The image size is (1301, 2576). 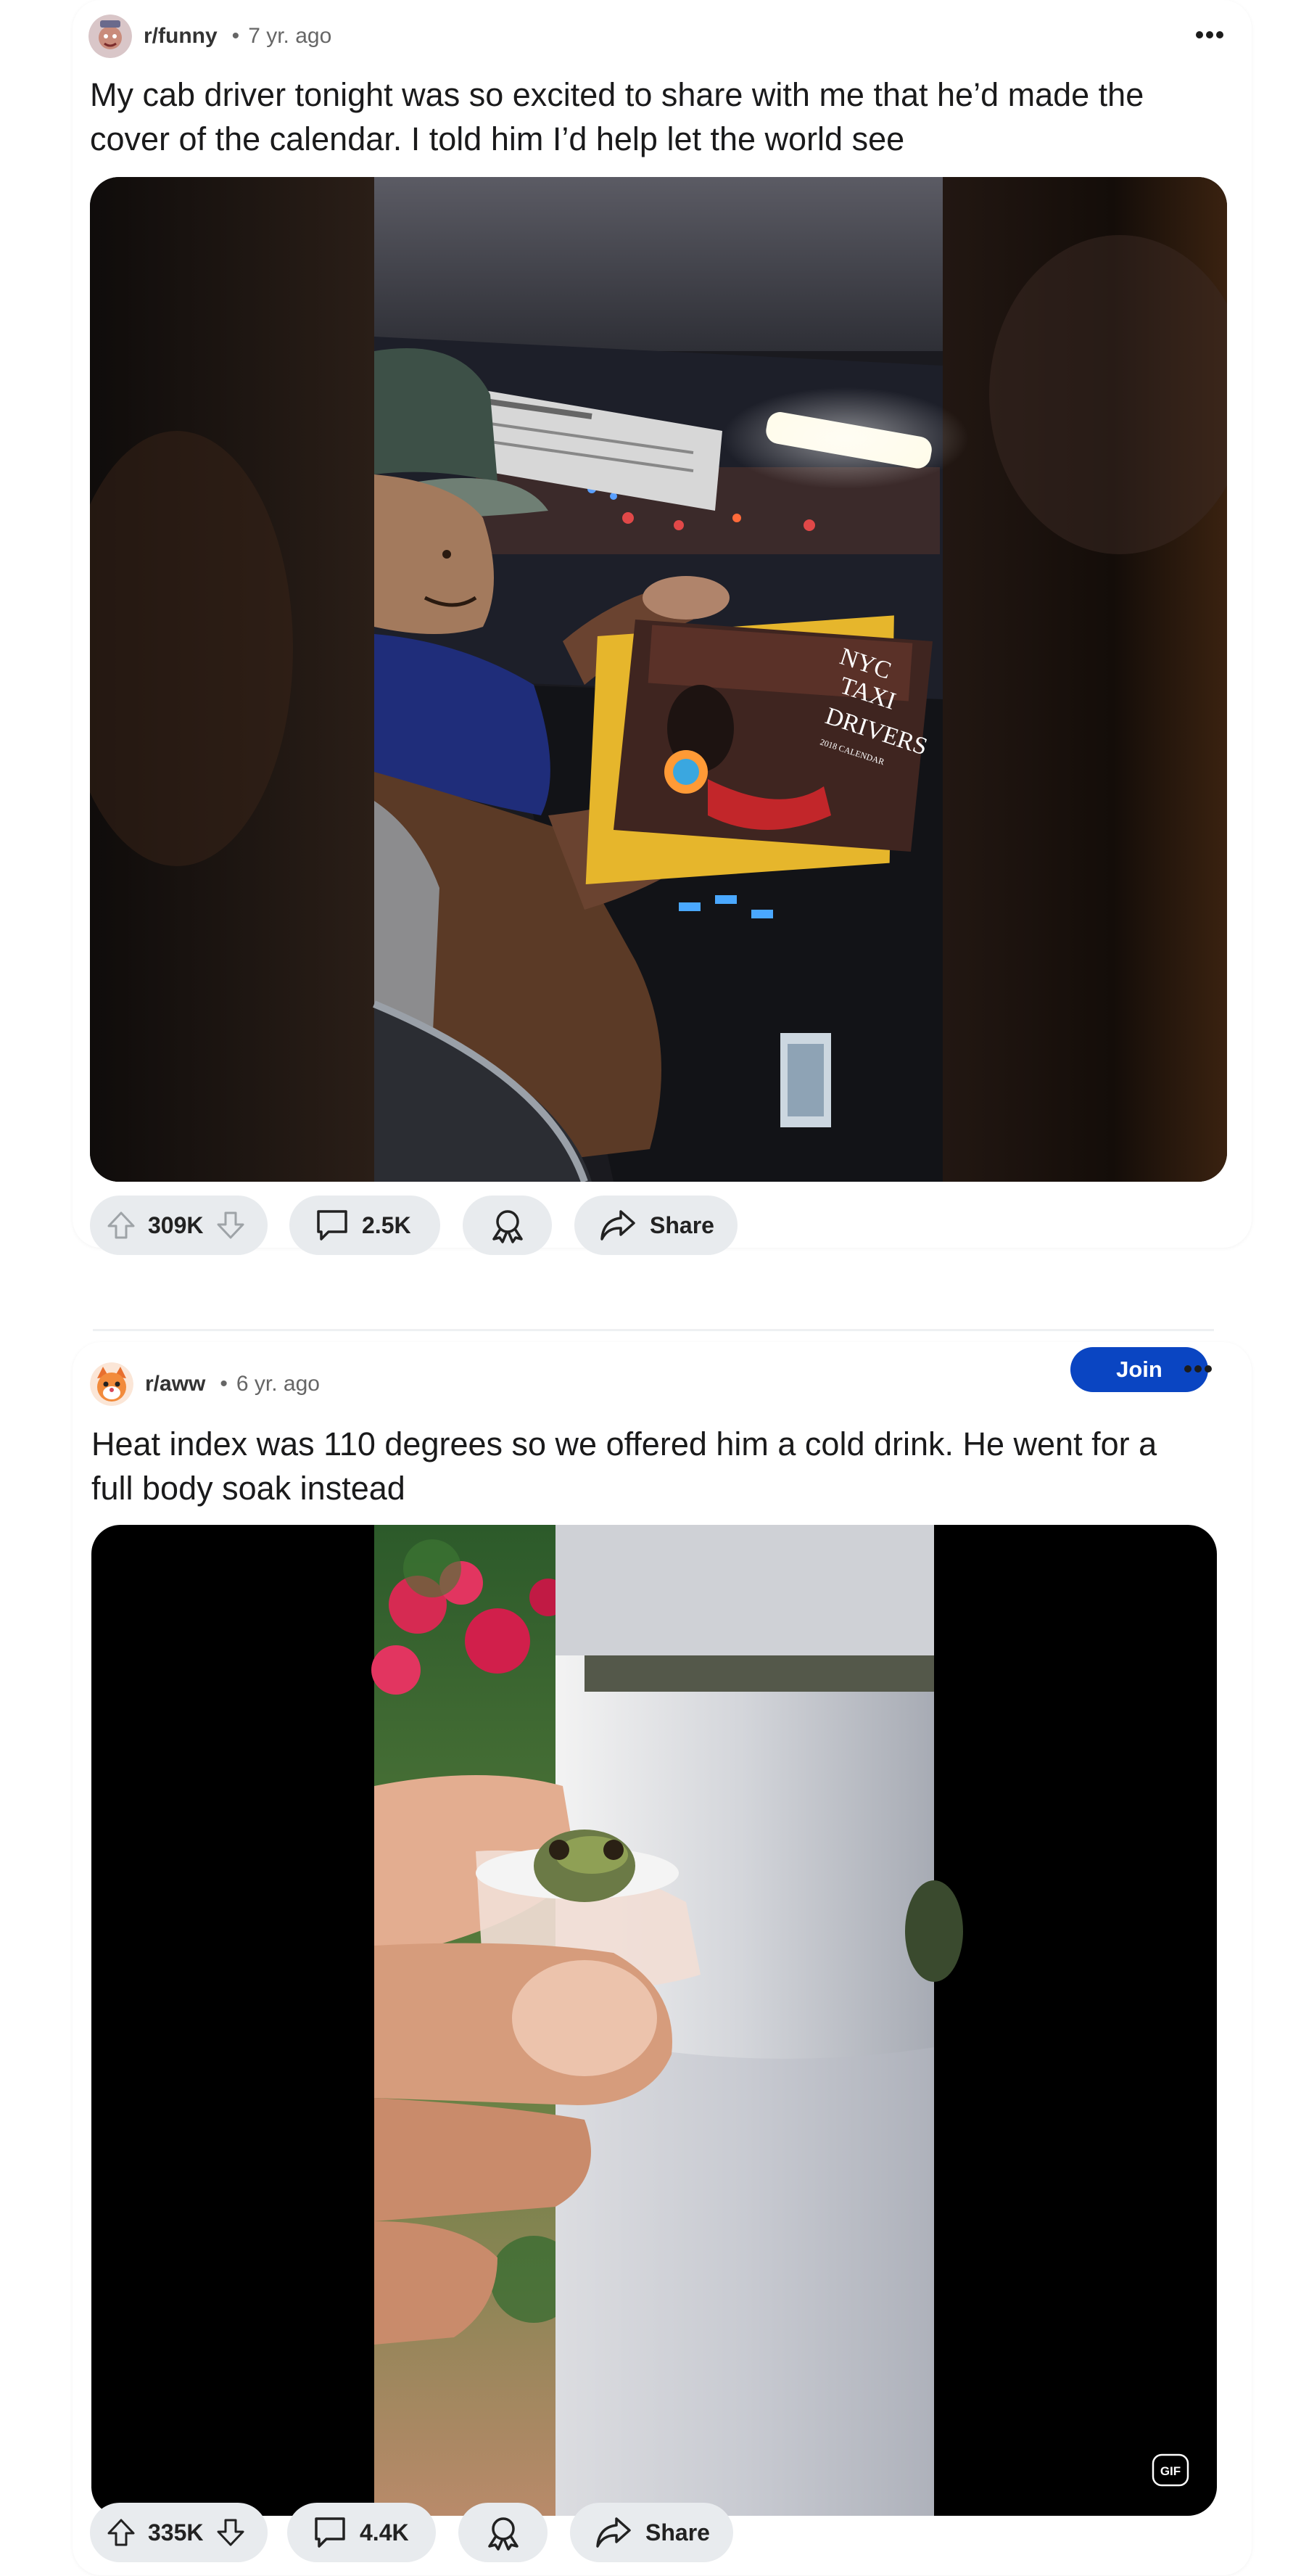 What do you see at coordinates (176, 1224) in the screenshot?
I see `upvote-count: 309K` at bounding box center [176, 1224].